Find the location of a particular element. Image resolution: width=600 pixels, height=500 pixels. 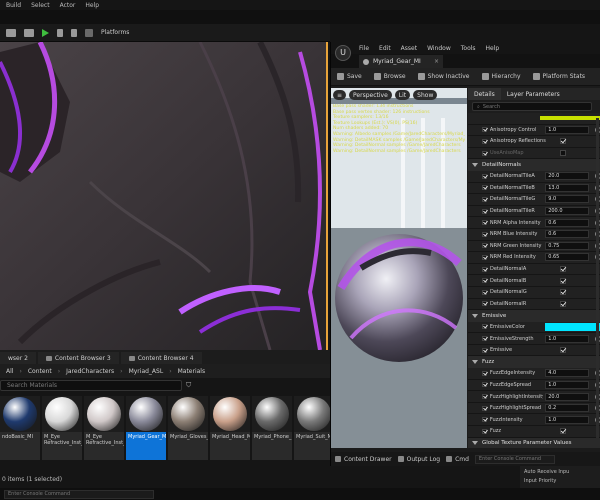

output-log-button: Output Log is located at coordinates (418, 459).